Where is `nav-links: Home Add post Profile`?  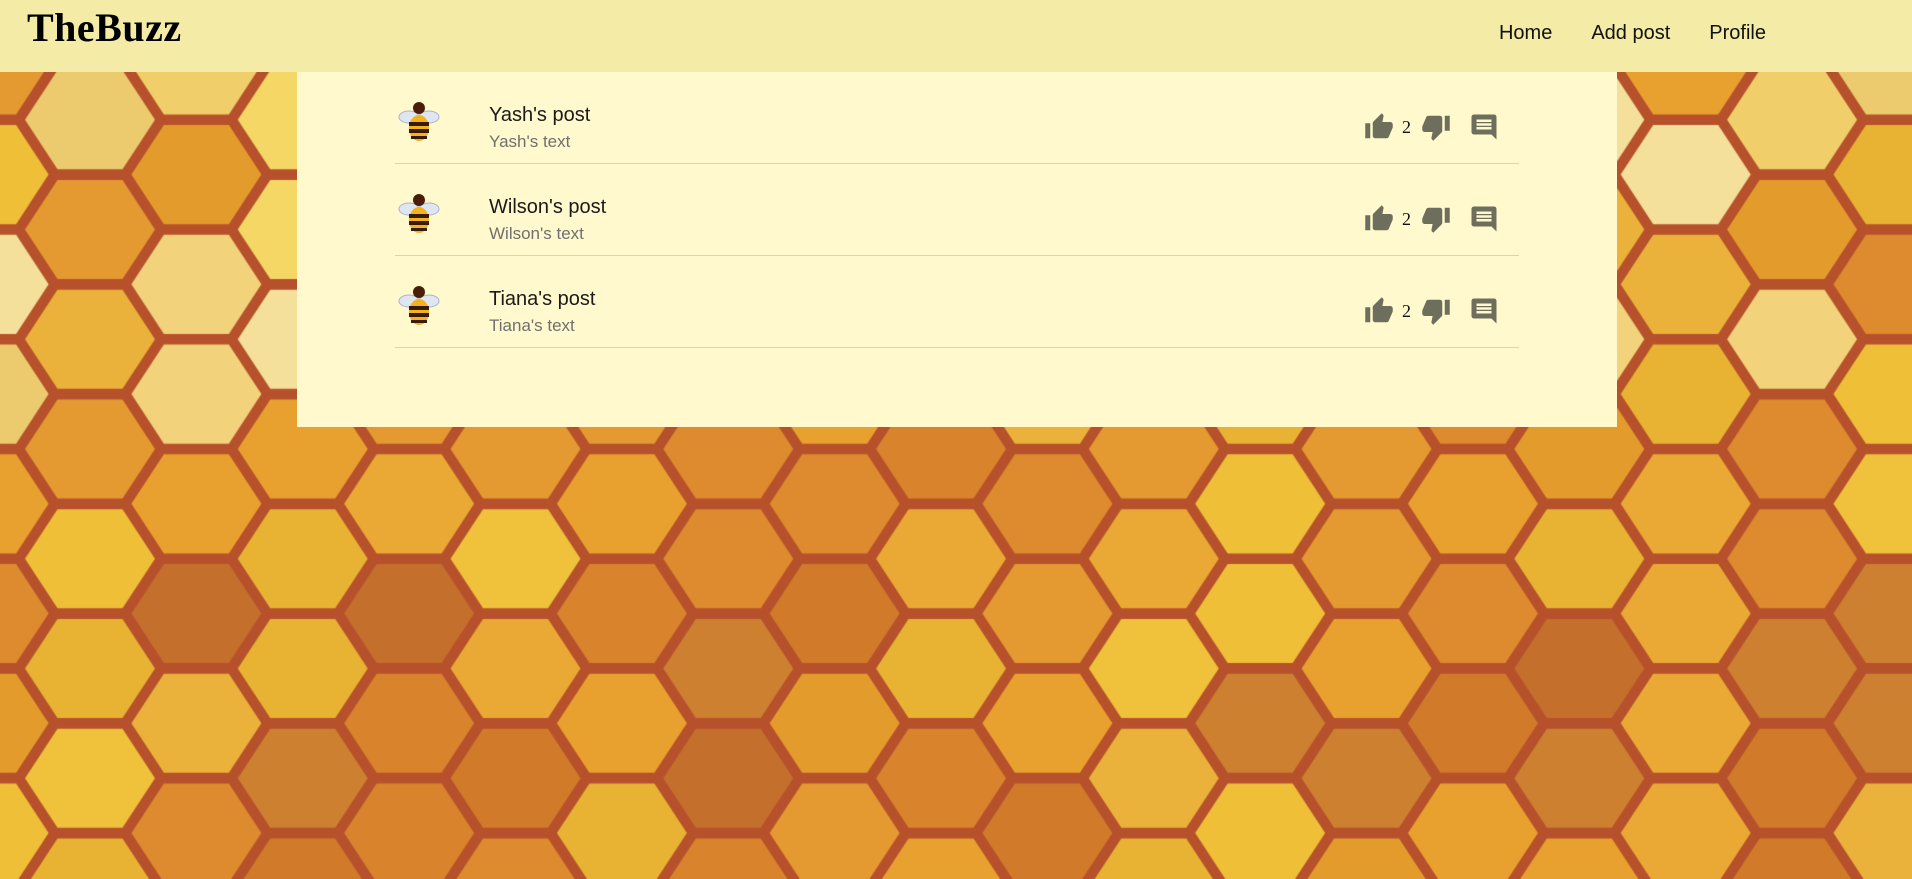 nav-links: Home Add post Profile is located at coordinates (1613, 33).